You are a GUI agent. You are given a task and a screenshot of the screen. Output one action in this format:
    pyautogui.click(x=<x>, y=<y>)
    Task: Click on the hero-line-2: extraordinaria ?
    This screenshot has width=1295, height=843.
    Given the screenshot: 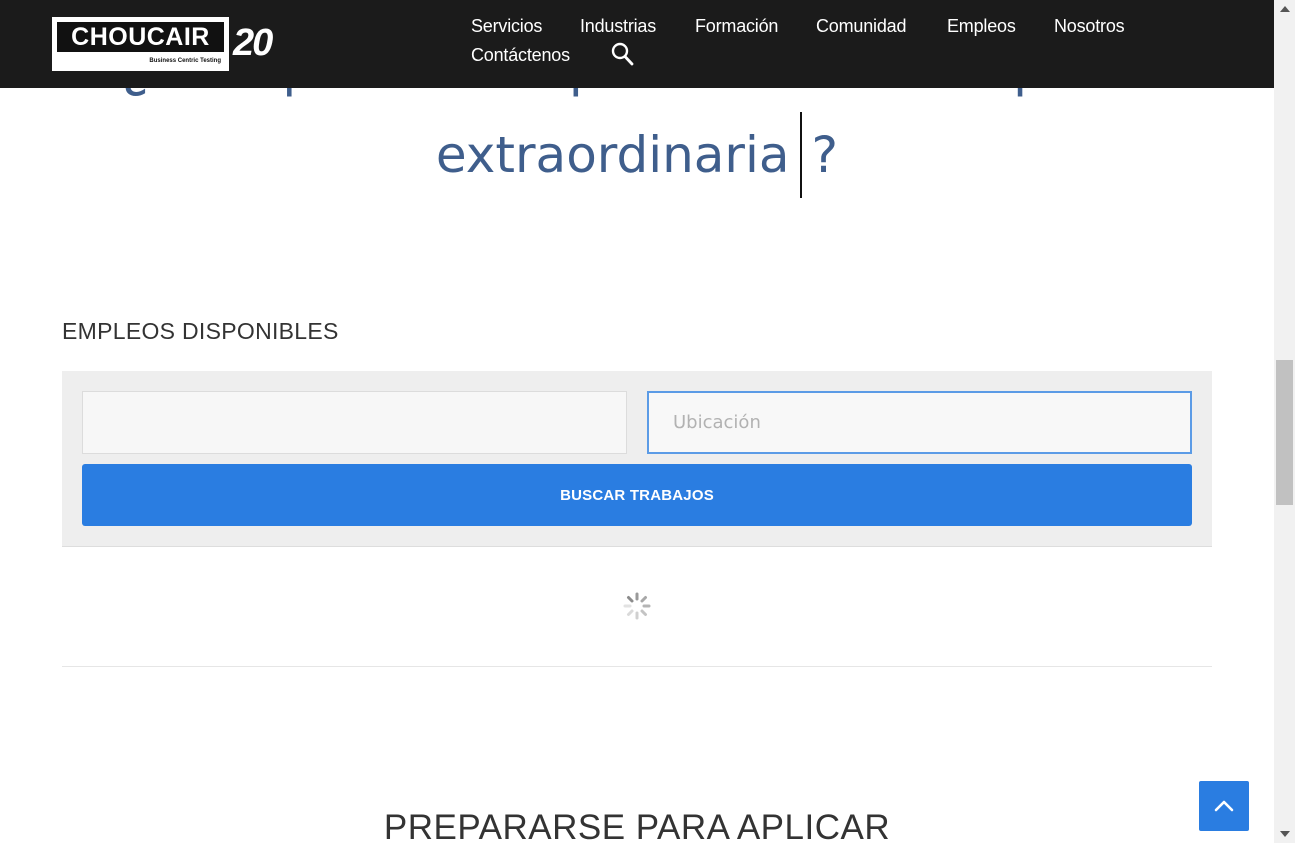 What is the action you would take?
    pyautogui.click(x=637, y=155)
    